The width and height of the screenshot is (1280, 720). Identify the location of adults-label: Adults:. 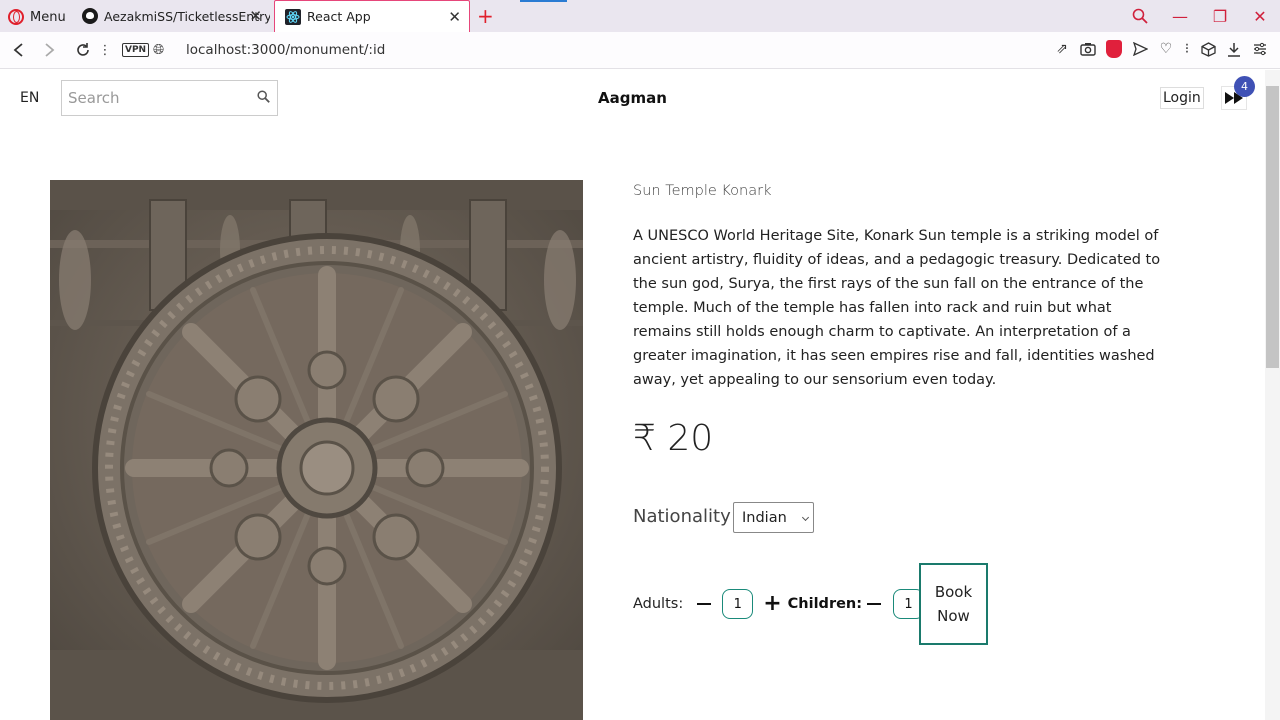
(658, 604).